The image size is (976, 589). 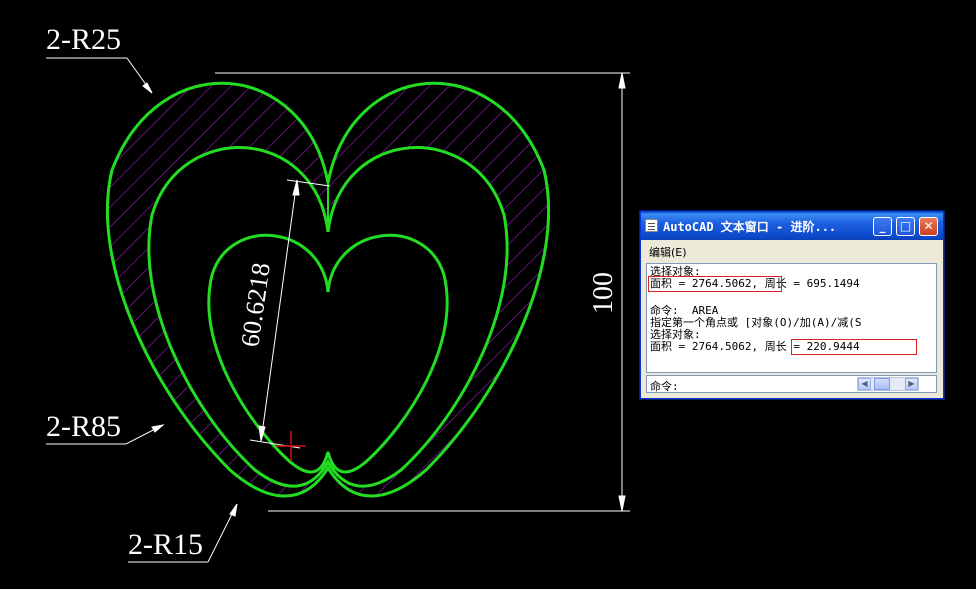 I want to click on scroll-right-button: ▶, so click(x=911, y=384).